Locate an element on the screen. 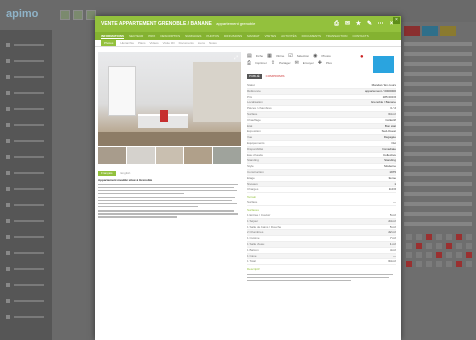 The height and width of the screenshot is (340, 476). edit-icon: ✎ is located at coordinates (369, 24).